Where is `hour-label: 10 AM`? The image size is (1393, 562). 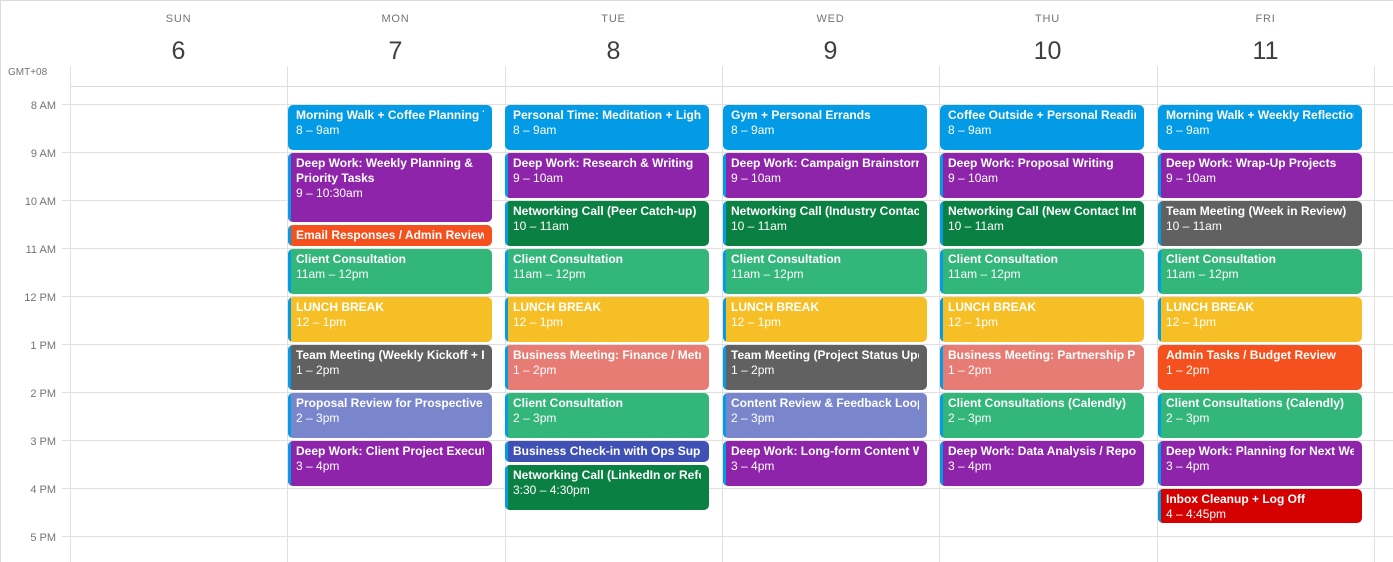 hour-label: 10 AM is located at coordinates (40, 202).